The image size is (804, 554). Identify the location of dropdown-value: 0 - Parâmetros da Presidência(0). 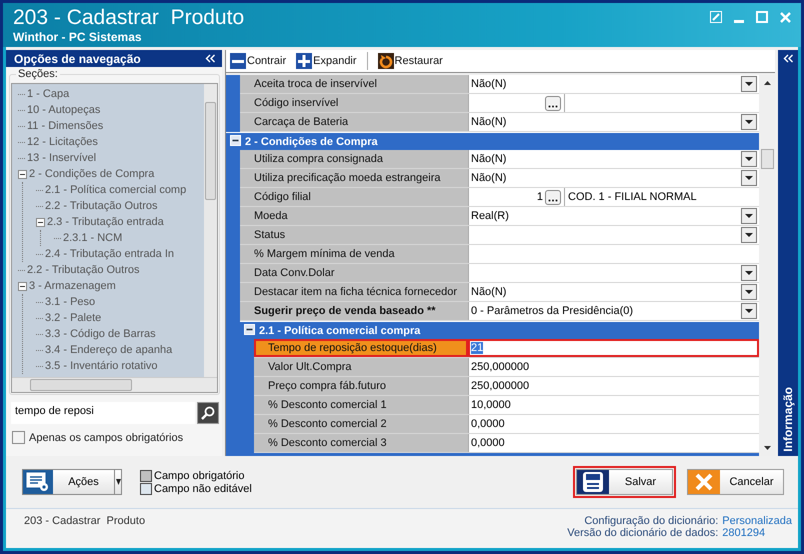
(552, 311).